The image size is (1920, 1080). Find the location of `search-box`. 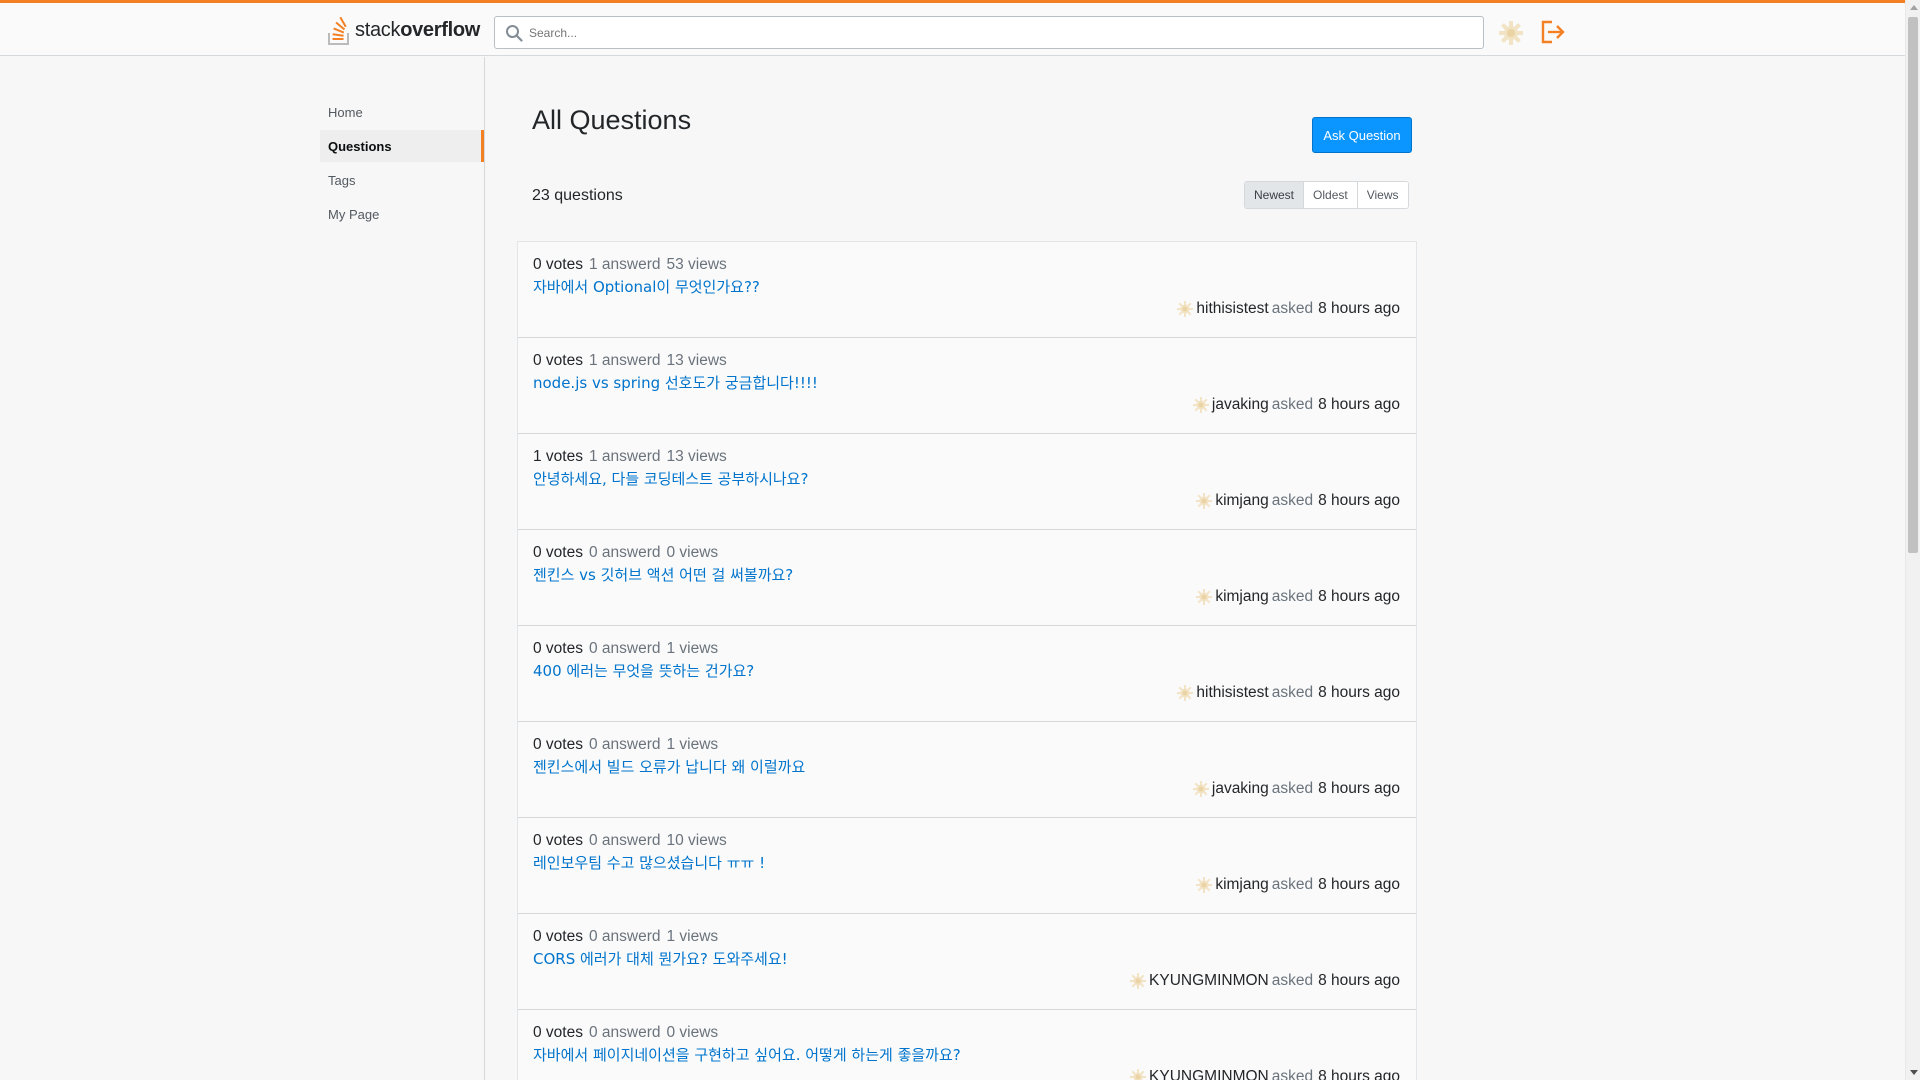

search-box is located at coordinates (989, 32).